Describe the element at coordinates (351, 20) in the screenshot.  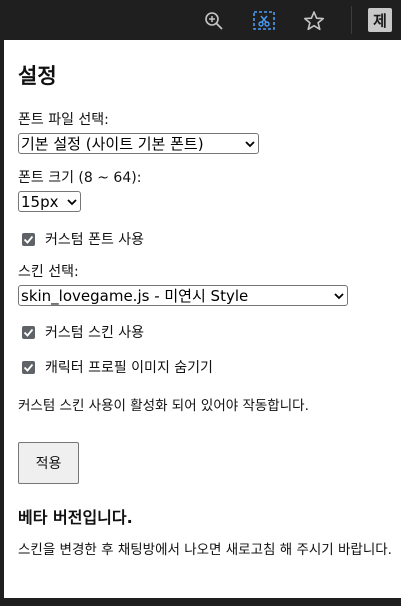
I see `toolbar-divider` at that location.